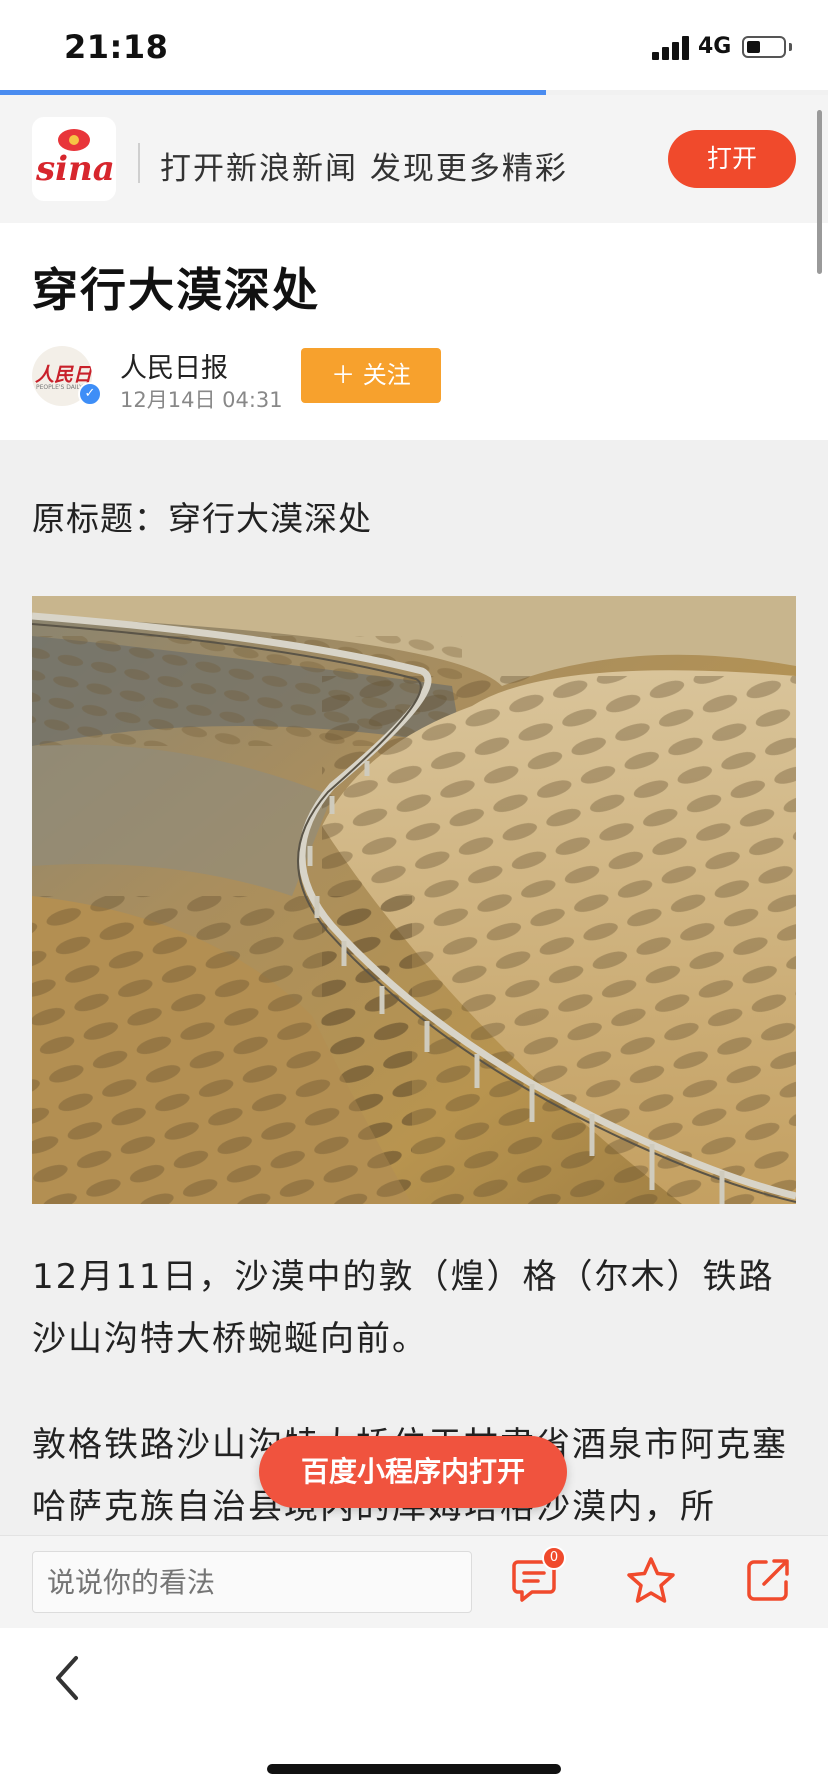  I want to click on battery-tip, so click(790, 47).